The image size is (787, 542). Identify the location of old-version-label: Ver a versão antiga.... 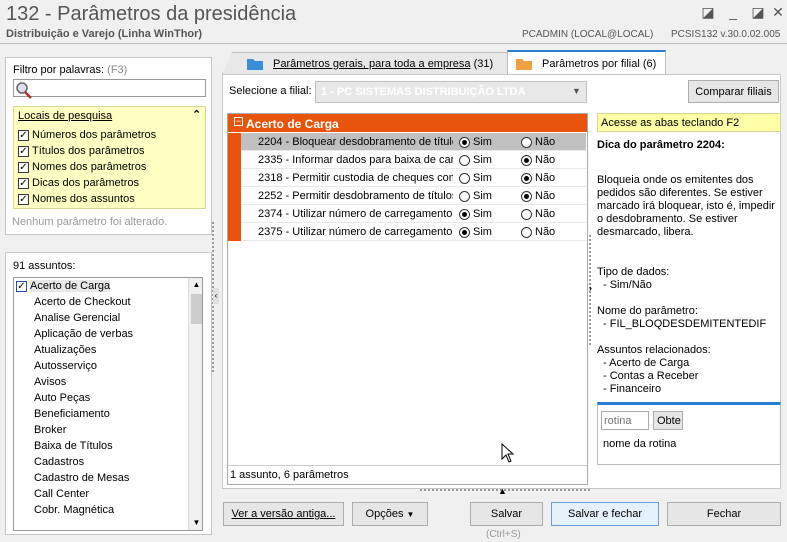
(283, 514).